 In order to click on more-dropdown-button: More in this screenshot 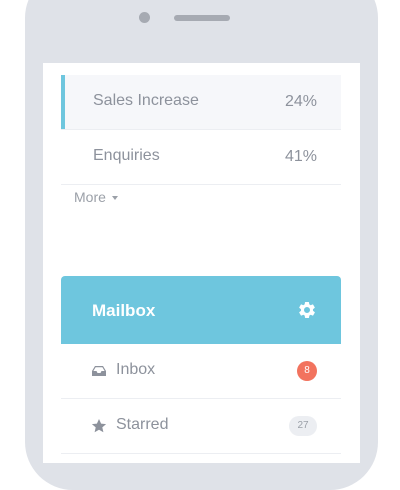, I will do `click(96, 197)`.